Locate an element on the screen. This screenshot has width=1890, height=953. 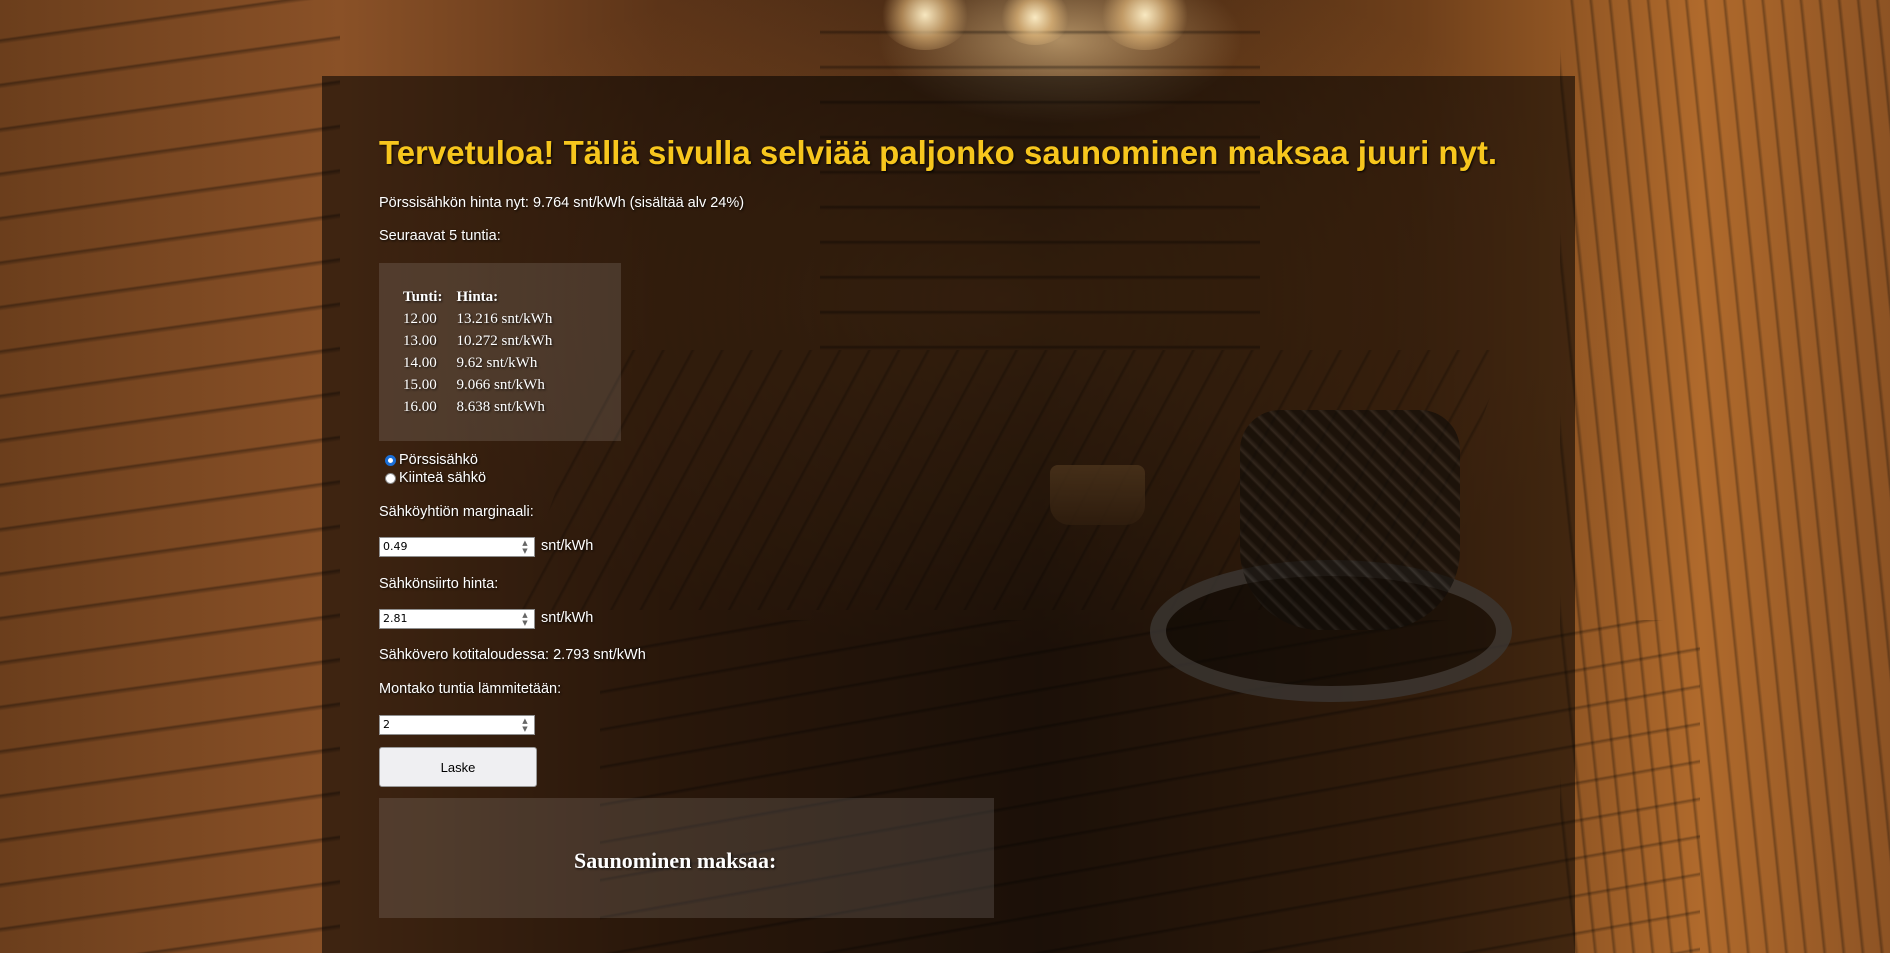
radio-checked-icon is located at coordinates (390, 460).